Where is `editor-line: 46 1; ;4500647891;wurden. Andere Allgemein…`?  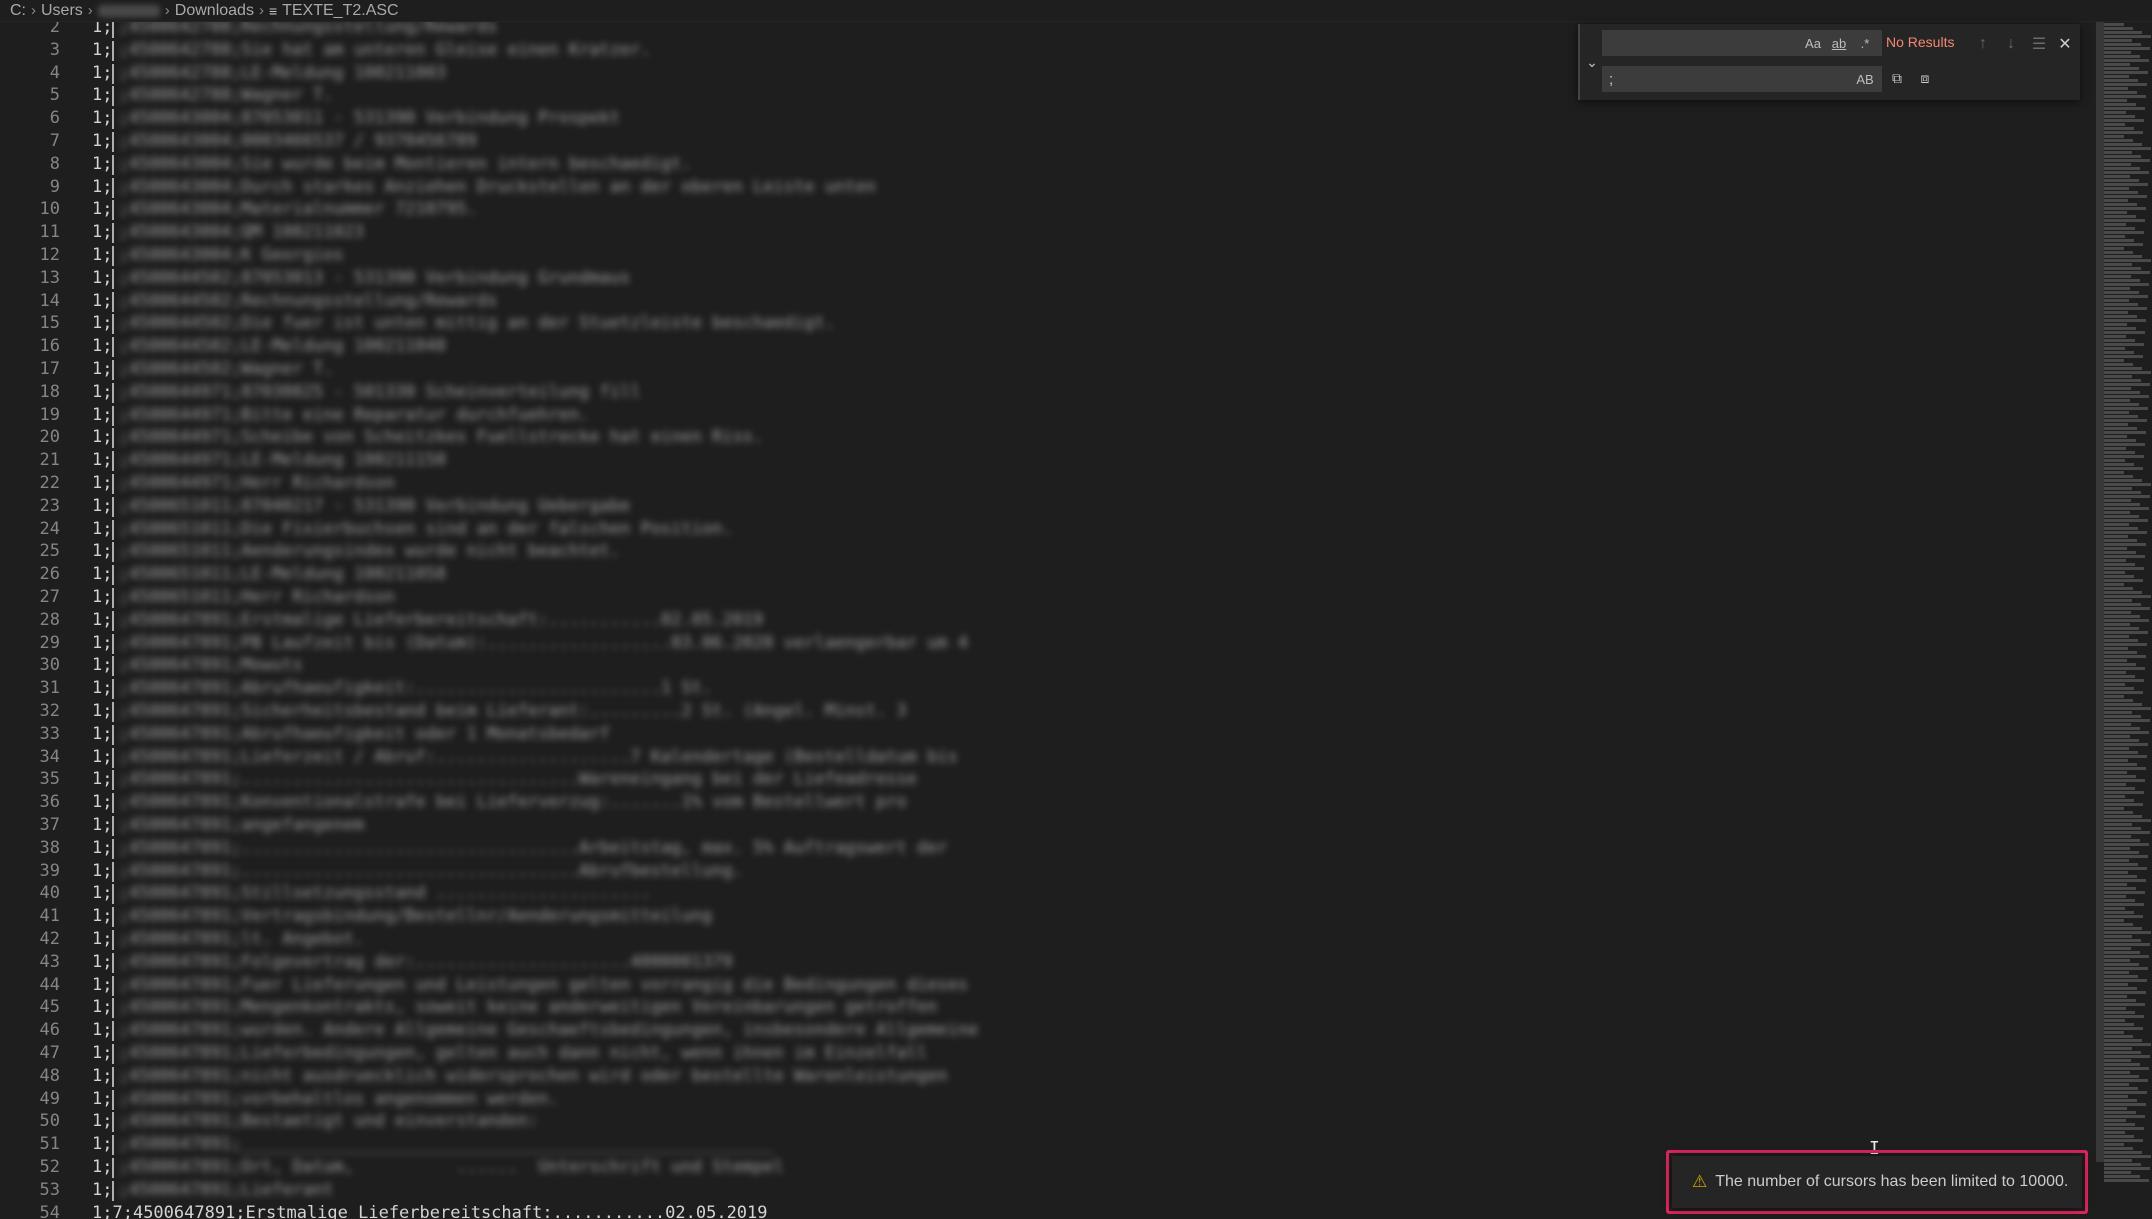
editor-line: 46 1; ;4500647891;wurden. Andere Allgemein… is located at coordinates (489, 1030).